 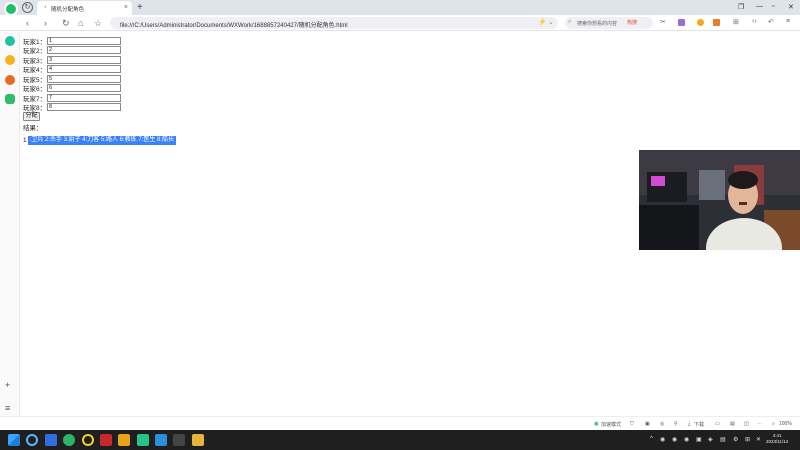 What do you see at coordinates (632, 424) in the screenshot?
I see `shield-icon: ⛉` at bounding box center [632, 424].